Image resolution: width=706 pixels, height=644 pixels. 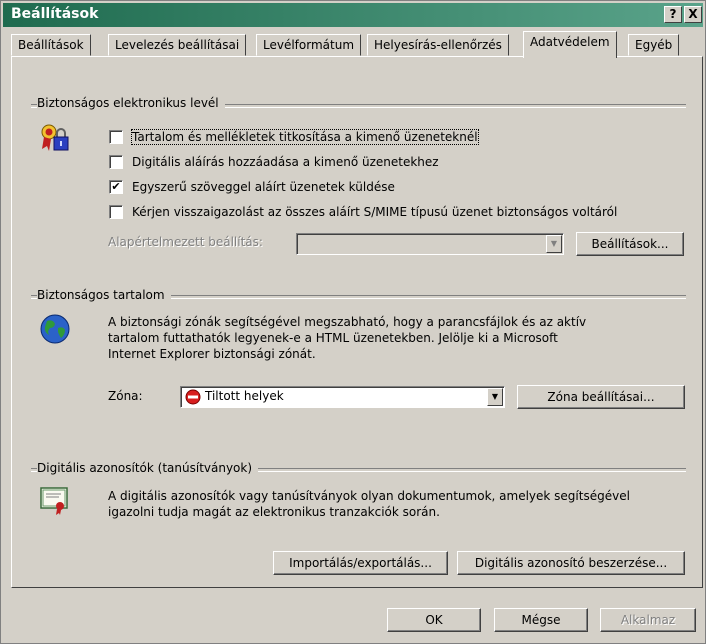 I want to click on apply-button: Alkalmaz, so click(x=648, y=620).